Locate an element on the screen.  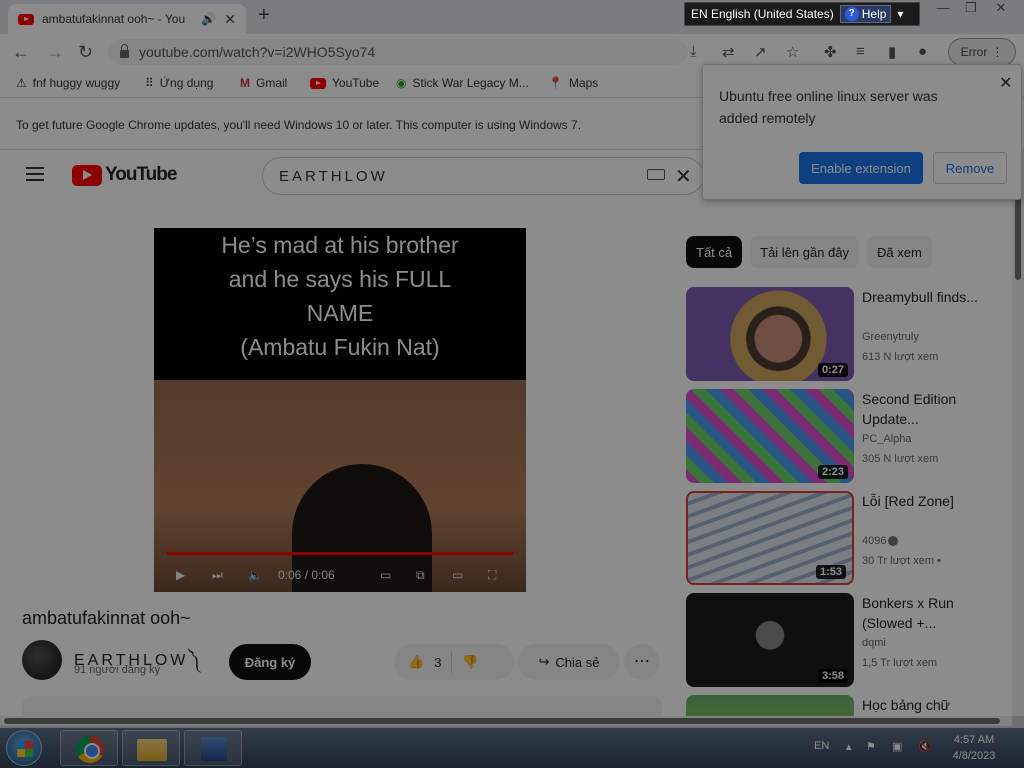
rec-item: Học bảng chữ is located at coordinates (846, 705).